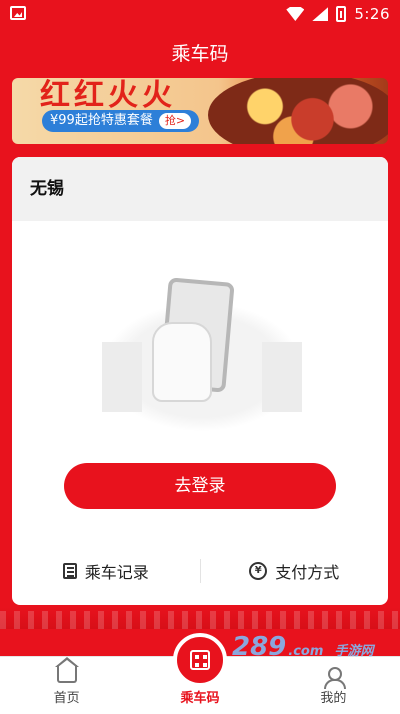 The image size is (400, 714). What do you see at coordinates (69, 571) in the screenshot?
I see `list-icon` at bounding box center [69, 571].